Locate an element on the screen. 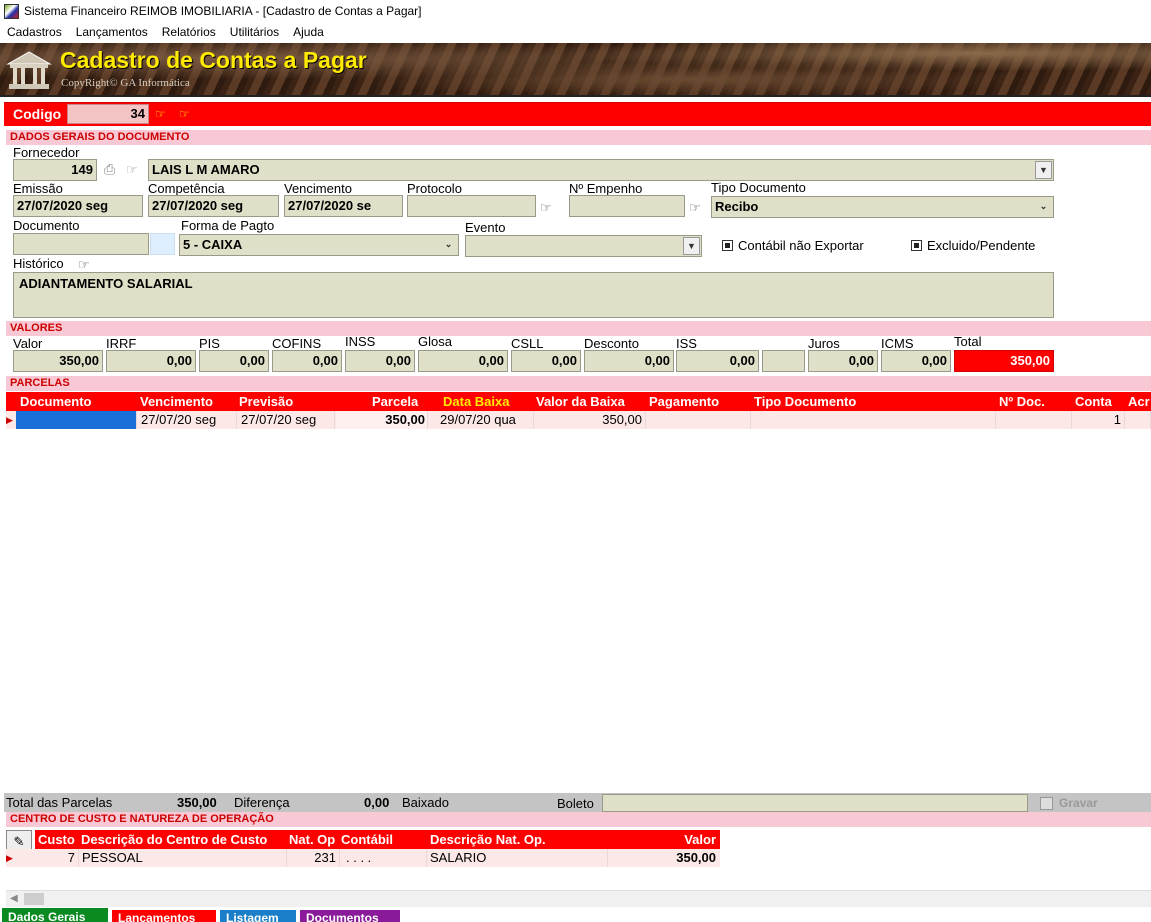 The image size is (1151, 922). emissao-field: 27/07/2020 seg is located at coordinates (78, 206).